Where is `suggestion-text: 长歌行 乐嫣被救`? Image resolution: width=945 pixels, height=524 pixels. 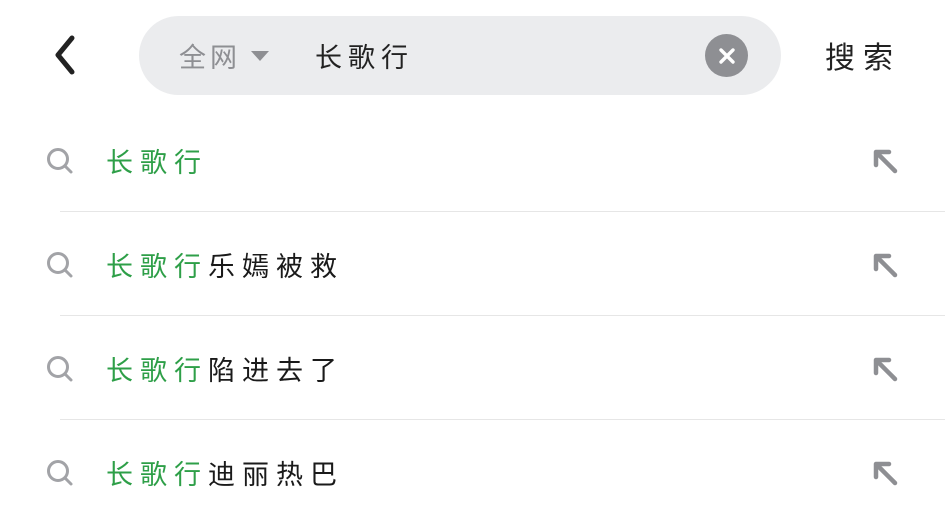
suggestion-text: 长歌行 乐嫣被救 is located at coordinates (225, 264).